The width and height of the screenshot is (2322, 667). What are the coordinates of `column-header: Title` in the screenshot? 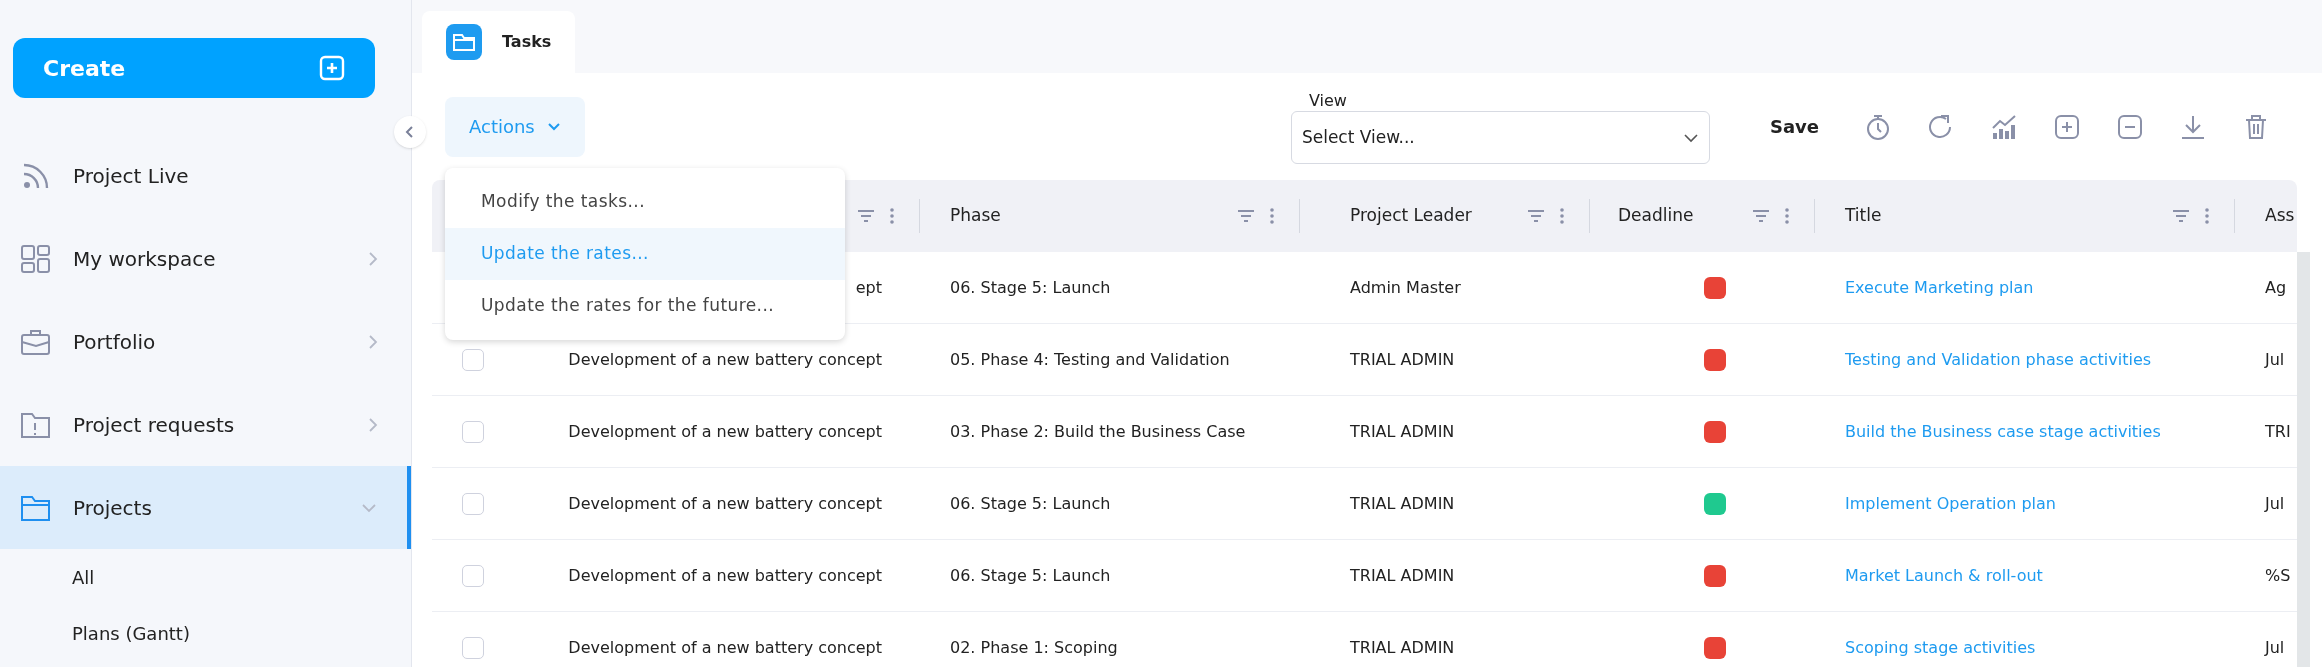 It's located at (1863, 216).